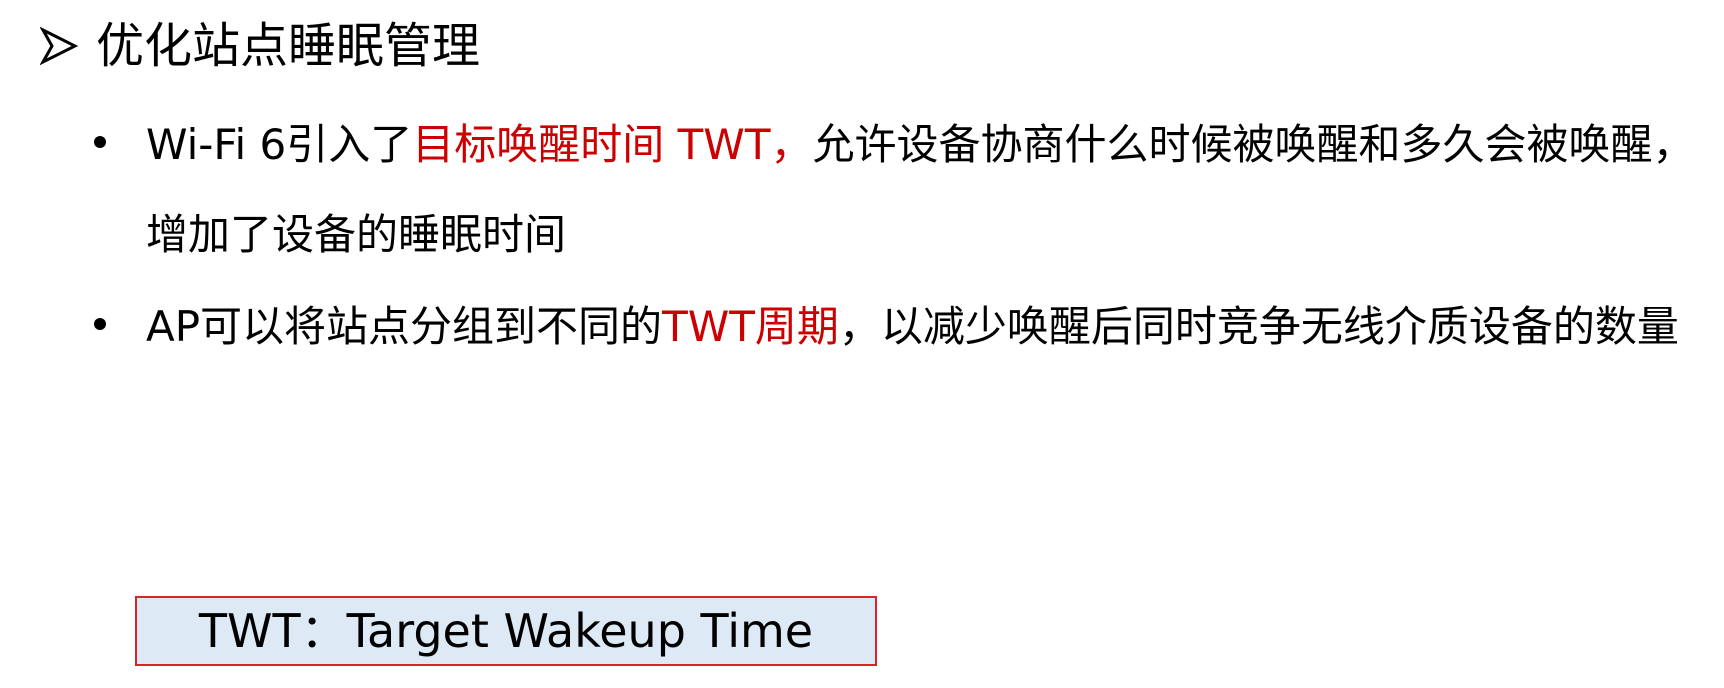 The image size is (1724, 688). Describe the element at coordinates (1258, 326) in the screenshot. I see `bullet-text-suffix: ，以减少唤醒后同时竞争无线介质设备的数量` at that location.